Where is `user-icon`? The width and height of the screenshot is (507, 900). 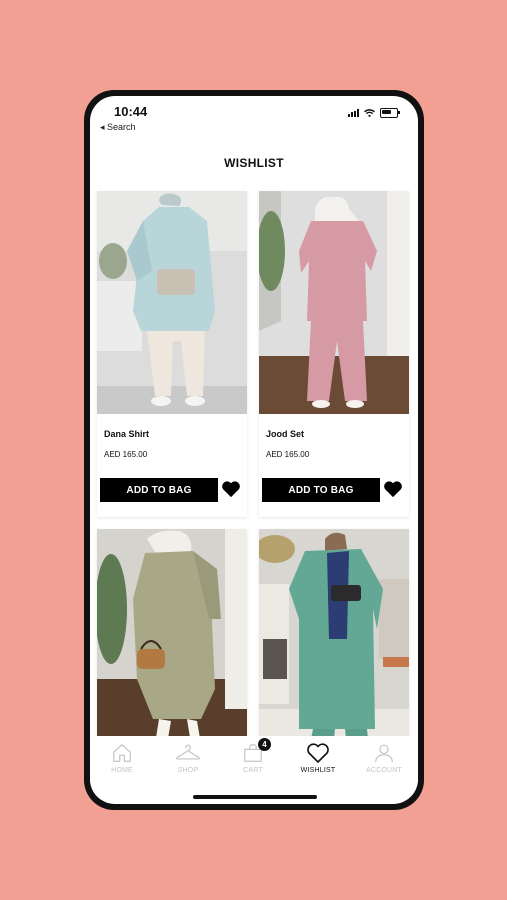 user-icon is located at coordinates (384, 753).